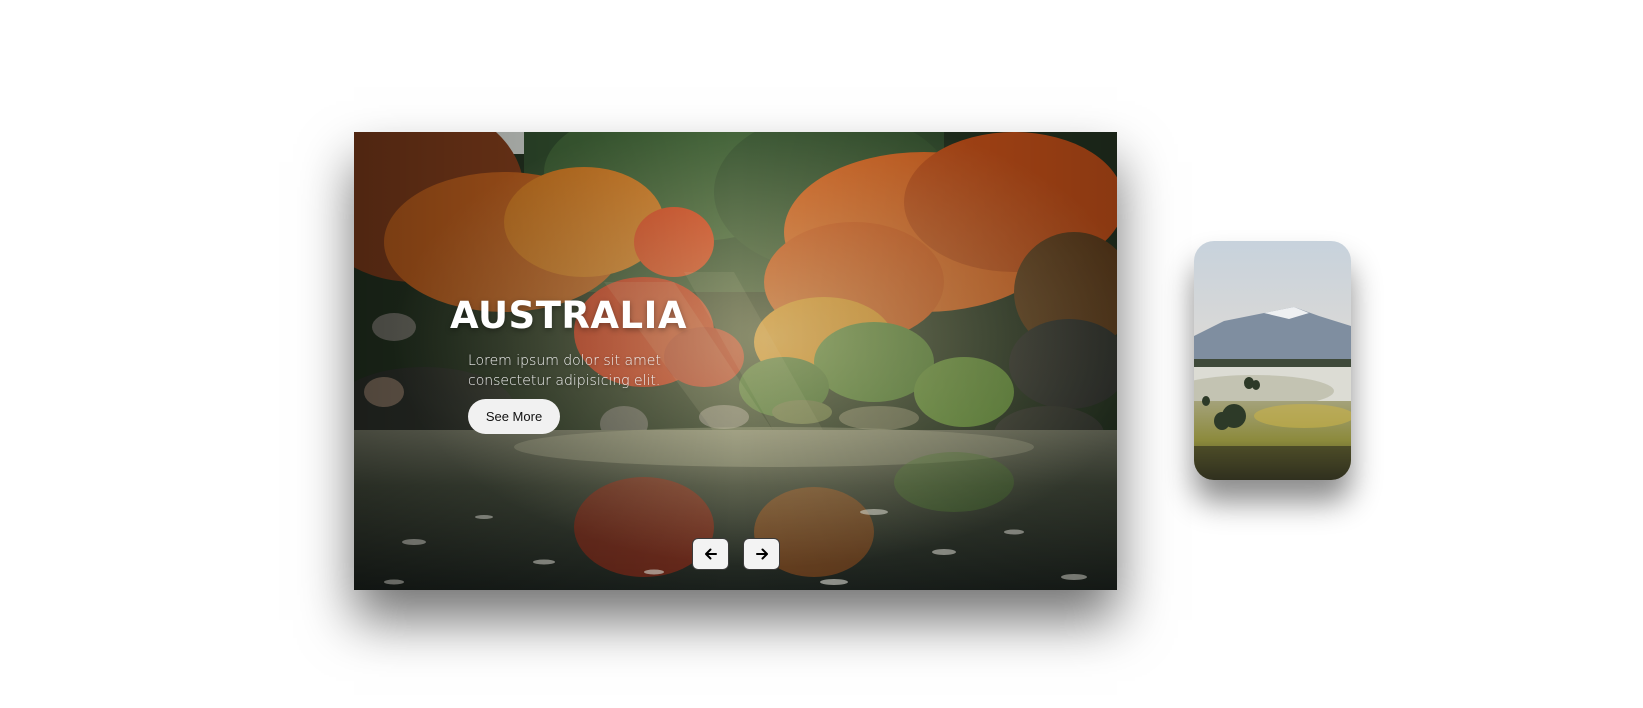 Image resolution: width=1643 pixels, height=708 pixels. I want to click on prev-slide-button, so click(710, 554).